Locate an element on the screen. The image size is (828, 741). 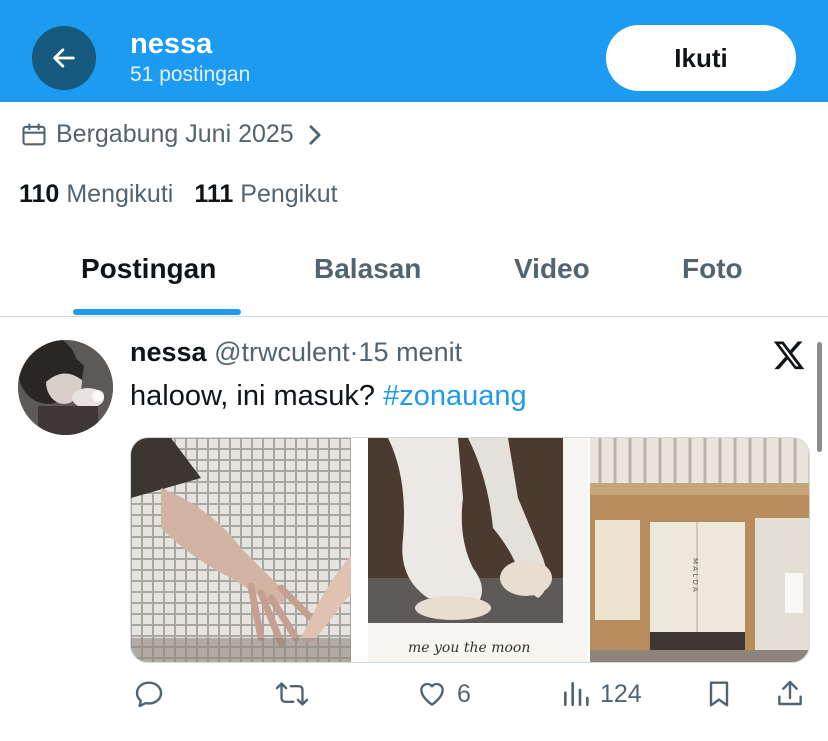
x-logo-icon is located at coordinates (789, 355).